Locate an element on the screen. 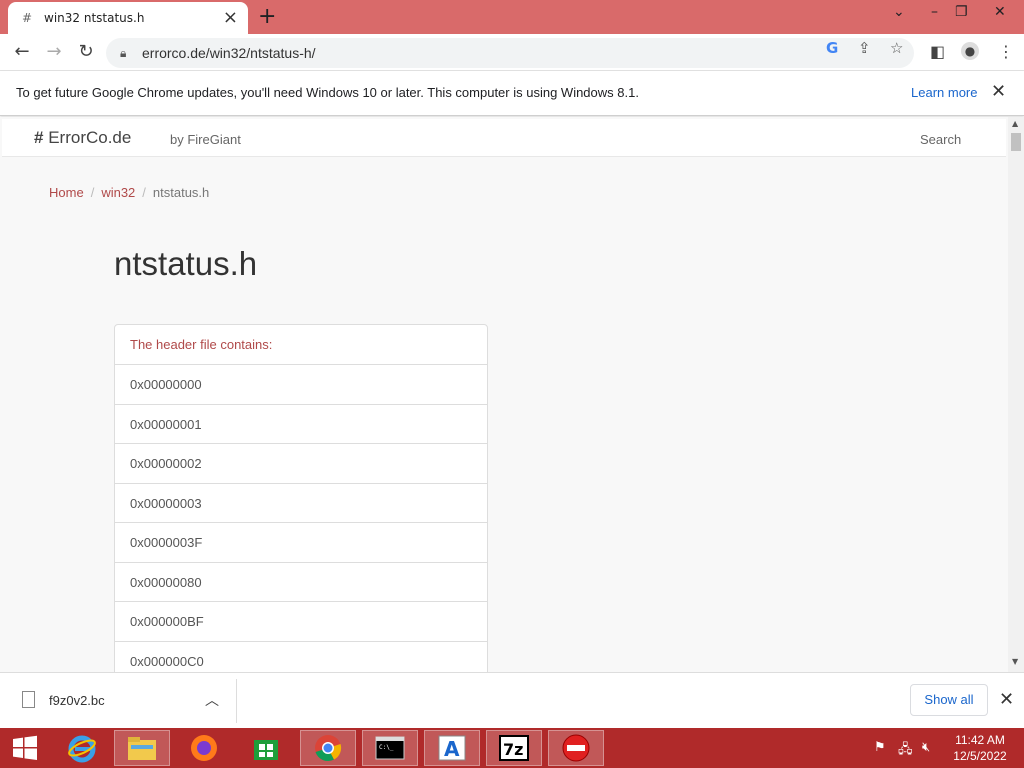 The height and width of the screenshot is (768, 1024). tab-strip: # win32 ntstatus.h × + ⌄ – ❐ ✕ is located at coordinates (512, 17).